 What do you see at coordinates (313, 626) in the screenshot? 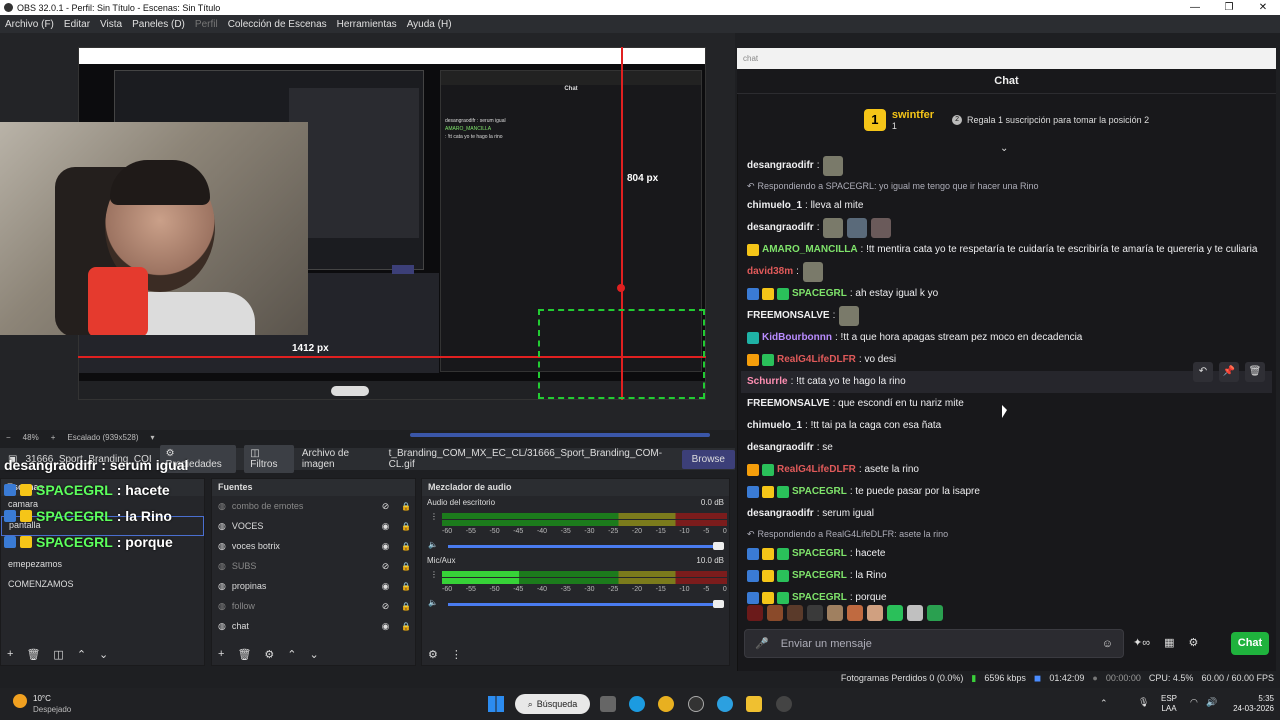
I see `source-item: ◍ chat ◉ 🔒` at bounding box center [313, 626].